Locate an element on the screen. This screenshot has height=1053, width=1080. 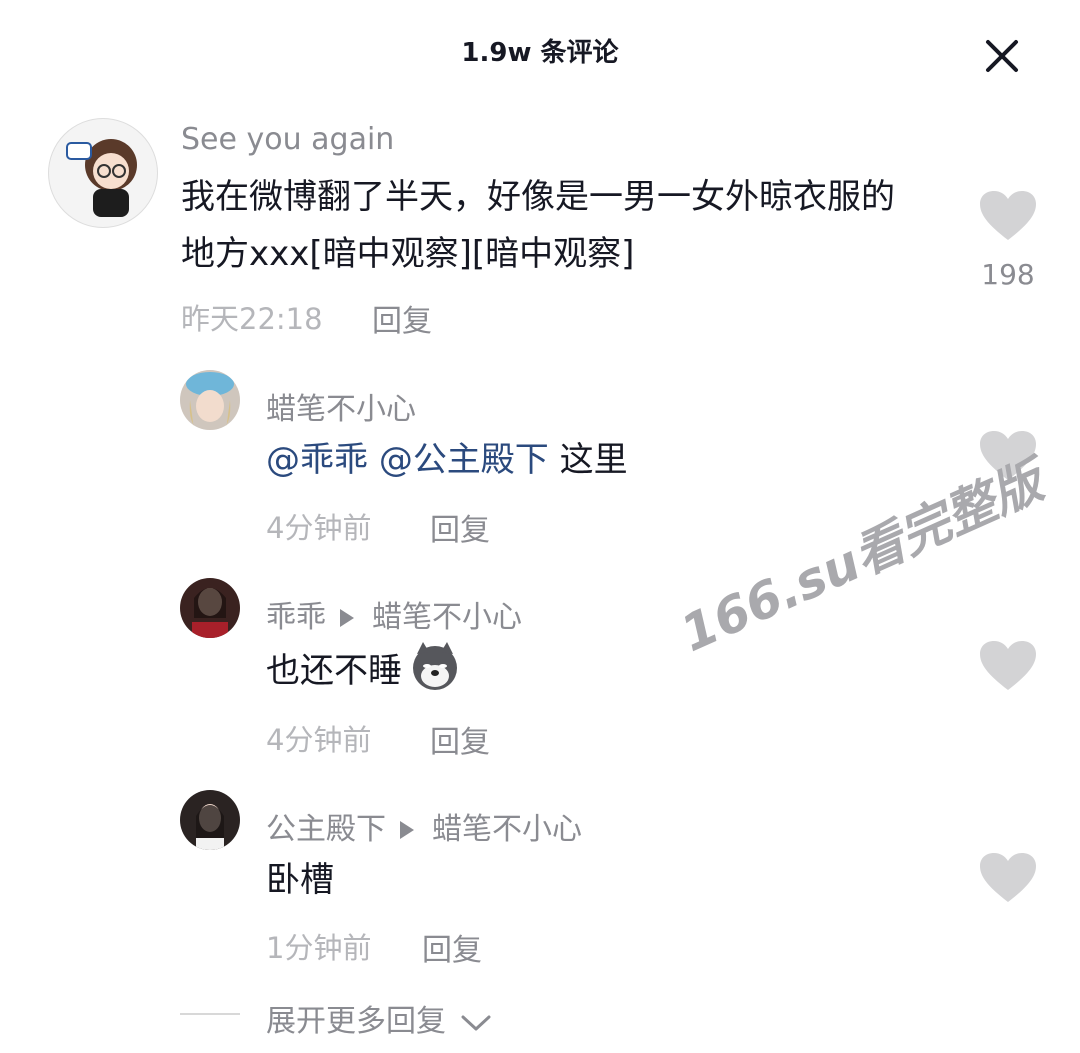
chevron-down-icon is located at coordinates (476, 1022).